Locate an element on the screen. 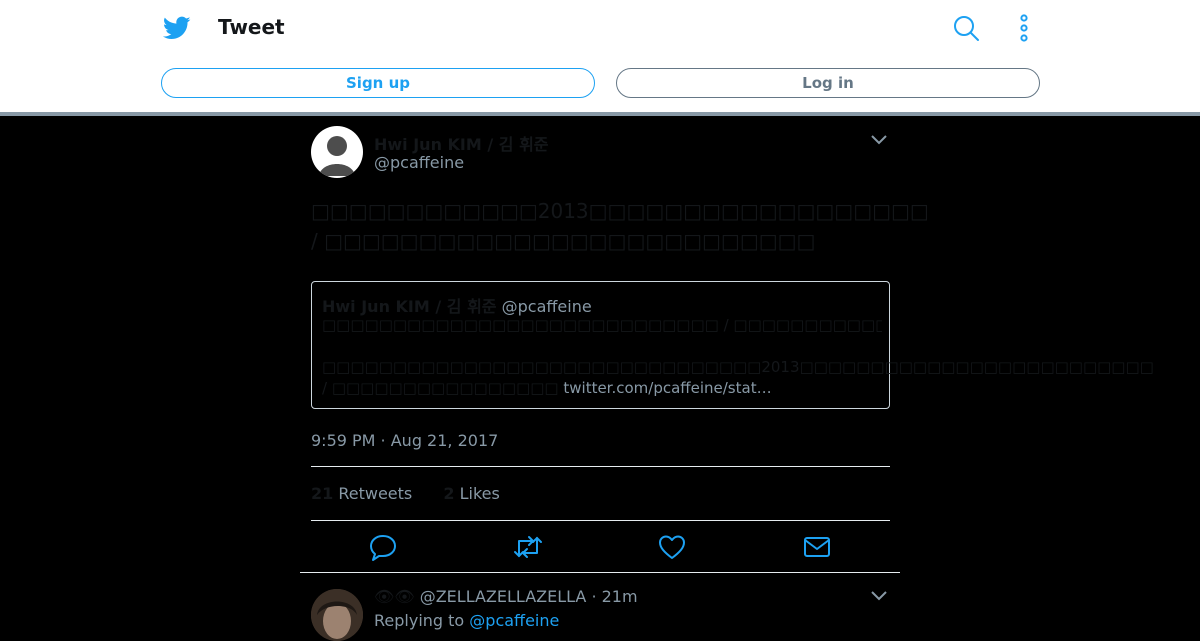 The image size is (1200, 641). retweets-count: 21 is located at coordinates (322, 493).